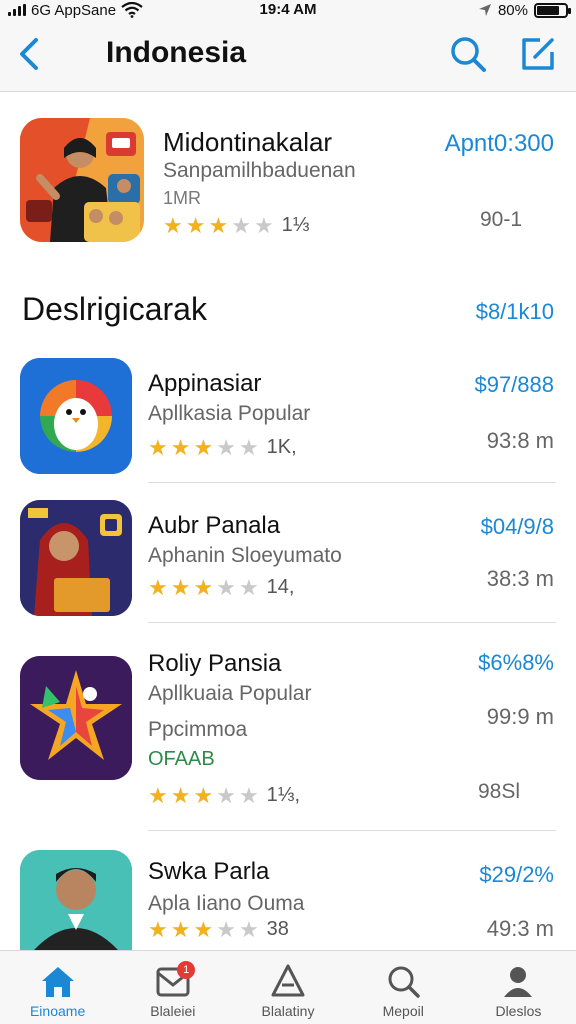 The image size is (576, 1024). I want to click on app-size: 99:9 m, so click(520, 716).